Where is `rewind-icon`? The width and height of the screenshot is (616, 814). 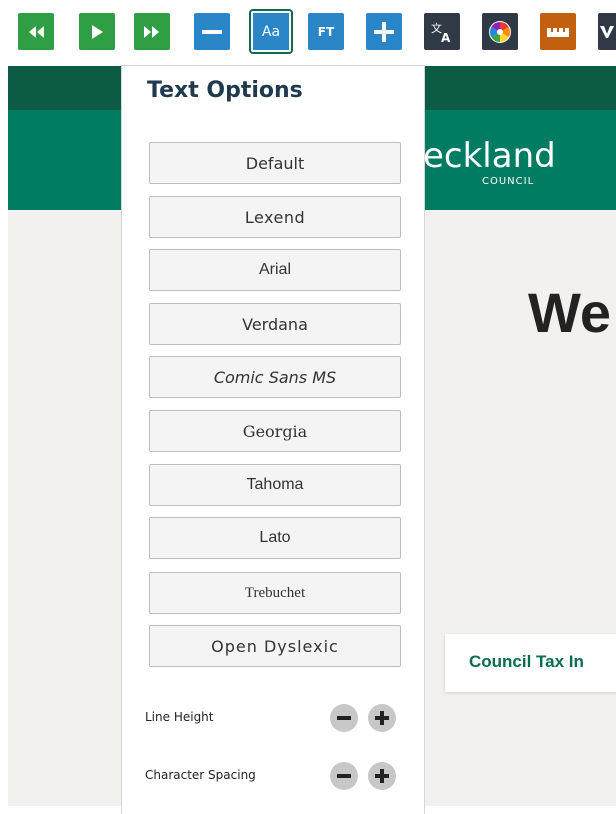
rewind-icon is located at coordinates (36, 31).